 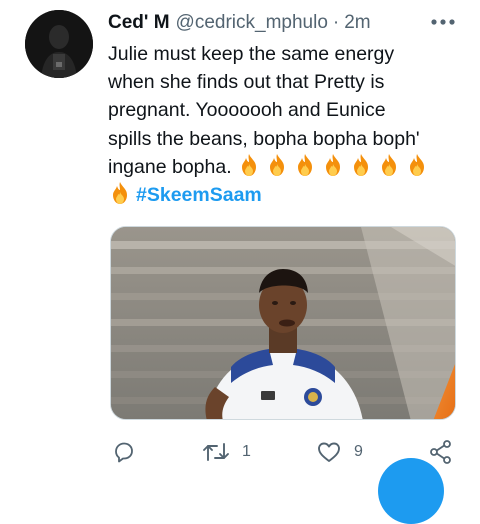 I want to click on reply-button, so click(x=130, y=452).